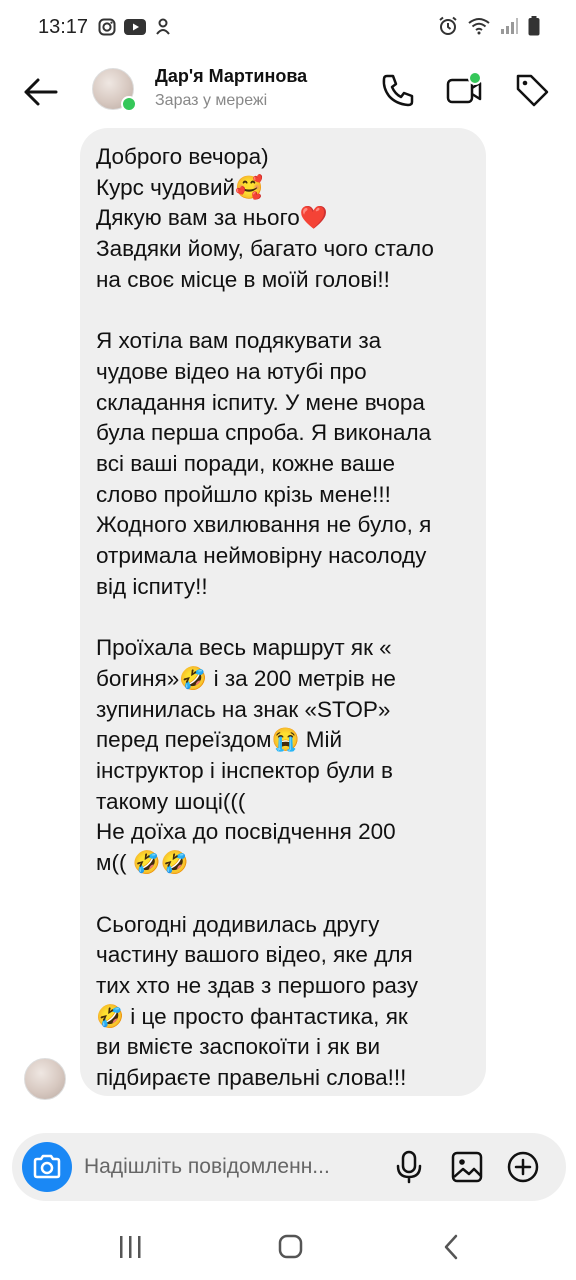  I want to click on online-indicator, so click(129, 104).